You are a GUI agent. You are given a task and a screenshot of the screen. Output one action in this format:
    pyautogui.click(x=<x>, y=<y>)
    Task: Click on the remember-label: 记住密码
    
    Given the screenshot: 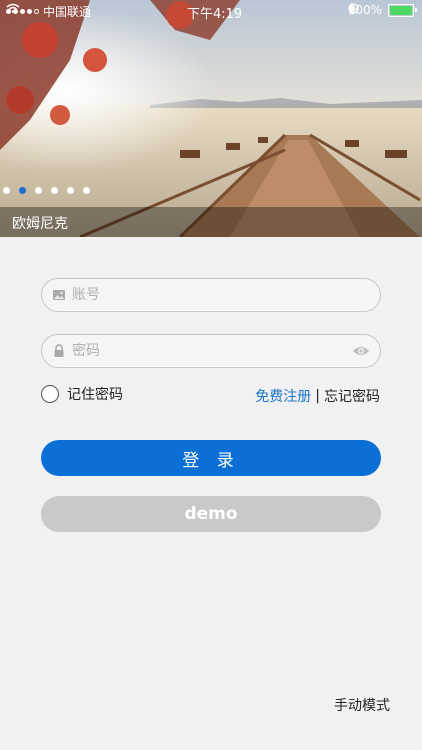 What is the action you would take?
    pyautogui.click(x=95, y=395)
    